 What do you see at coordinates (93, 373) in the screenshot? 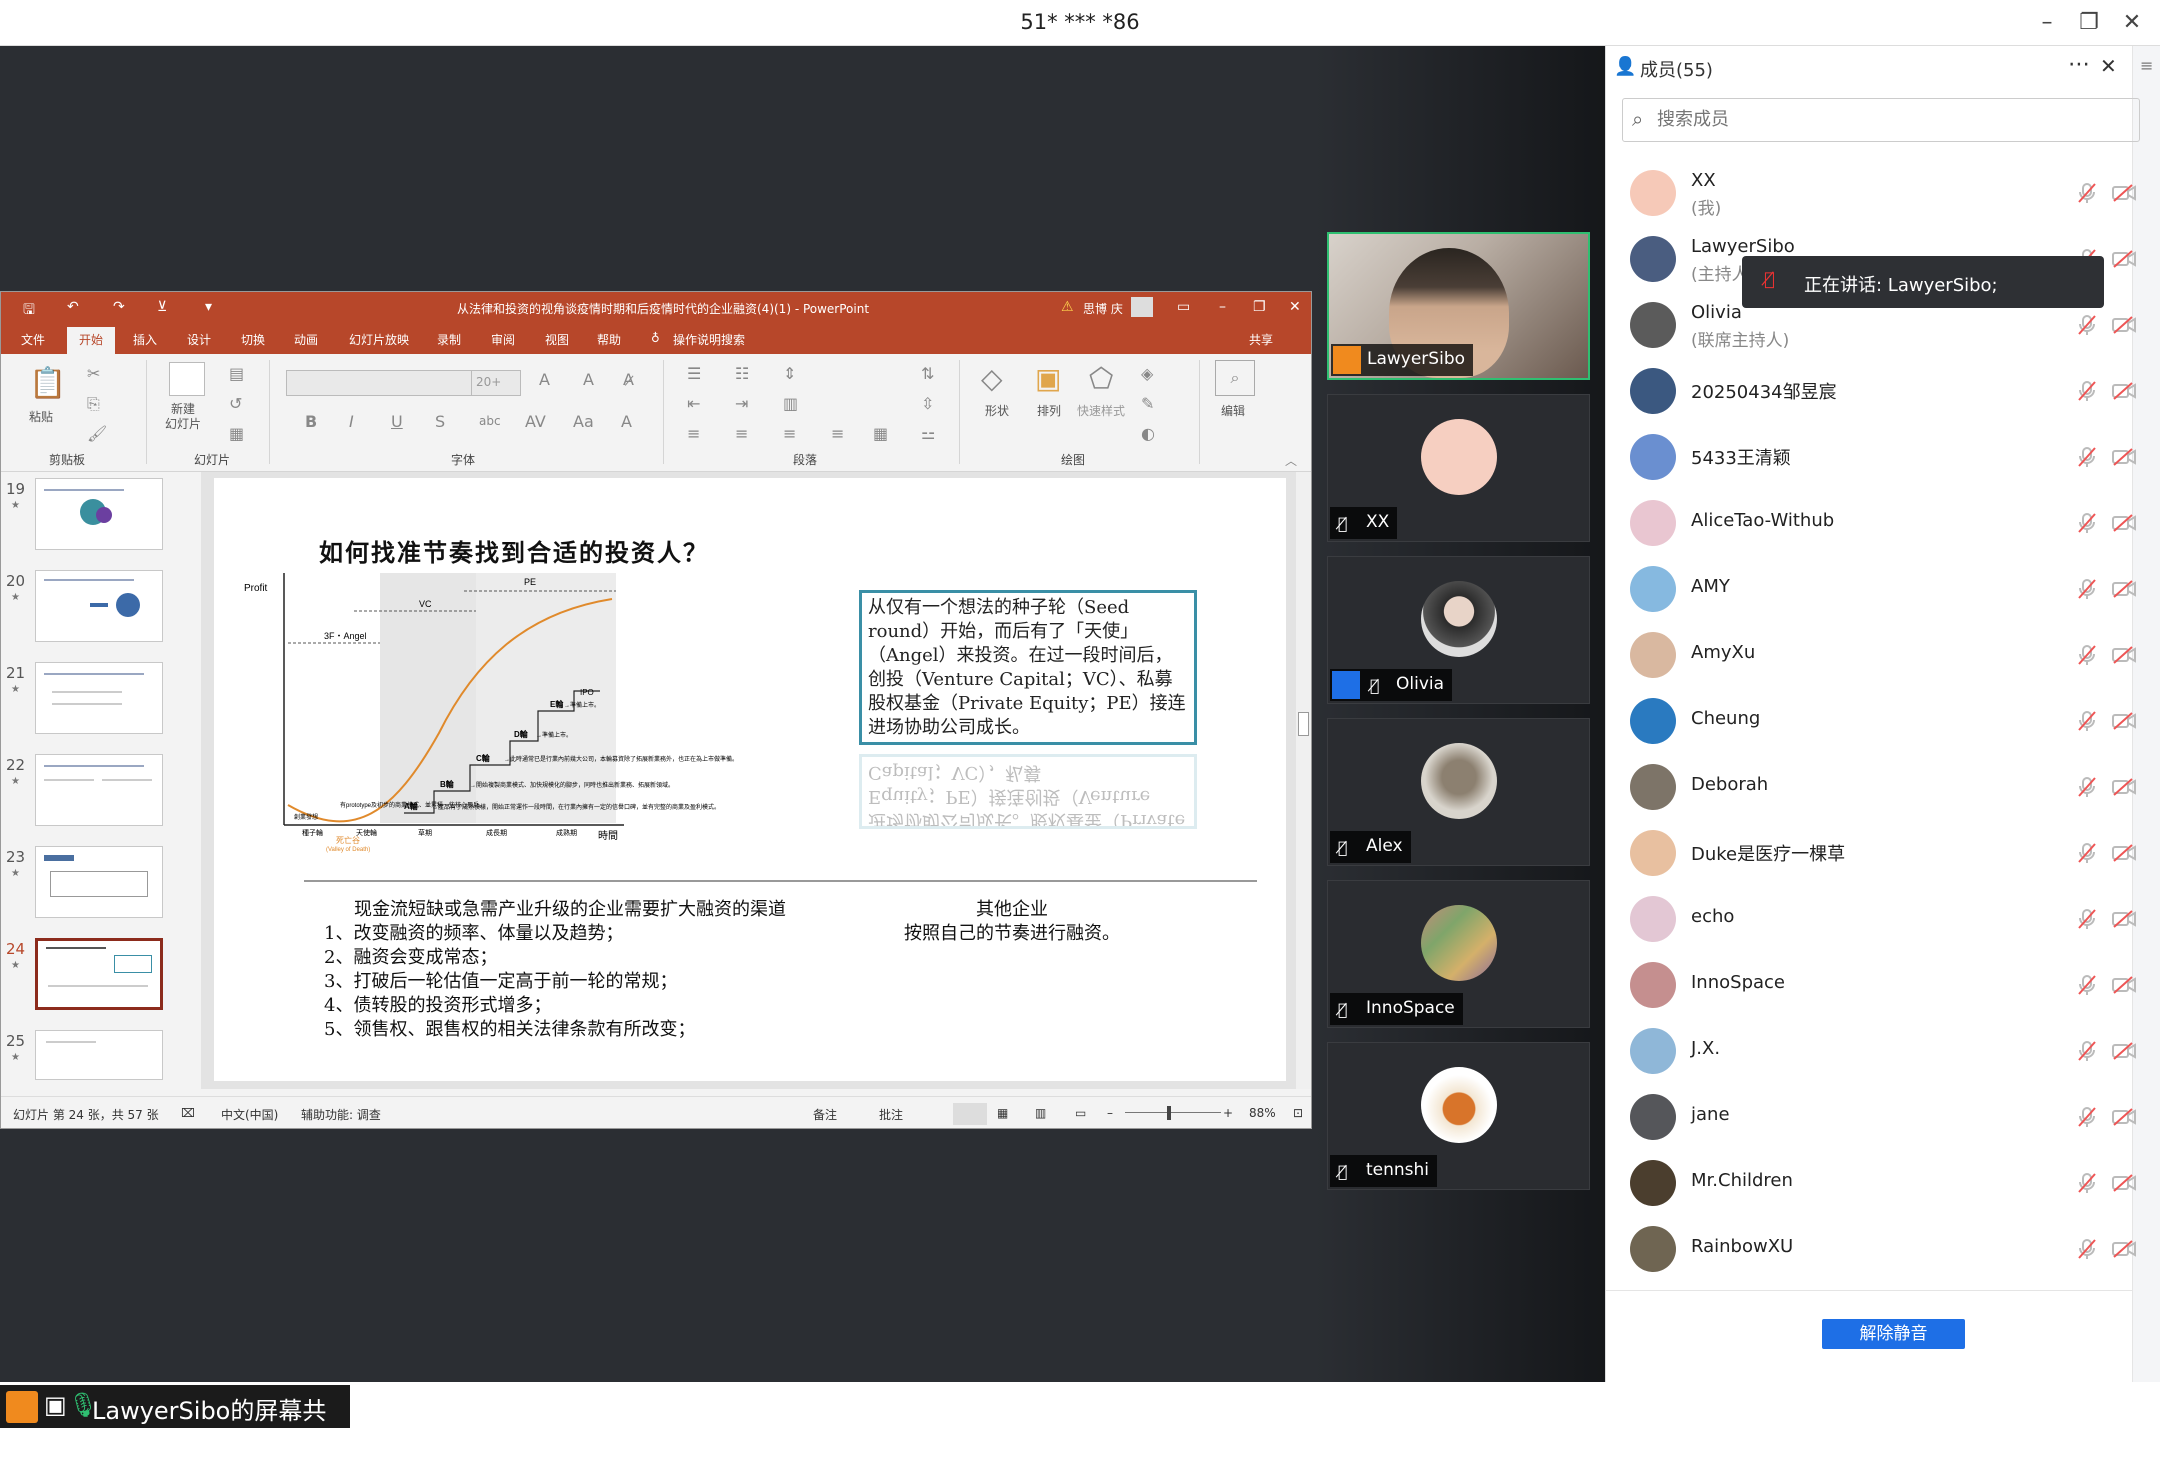
I see `cut-icon: ✂` at bounding box center [93, 373].